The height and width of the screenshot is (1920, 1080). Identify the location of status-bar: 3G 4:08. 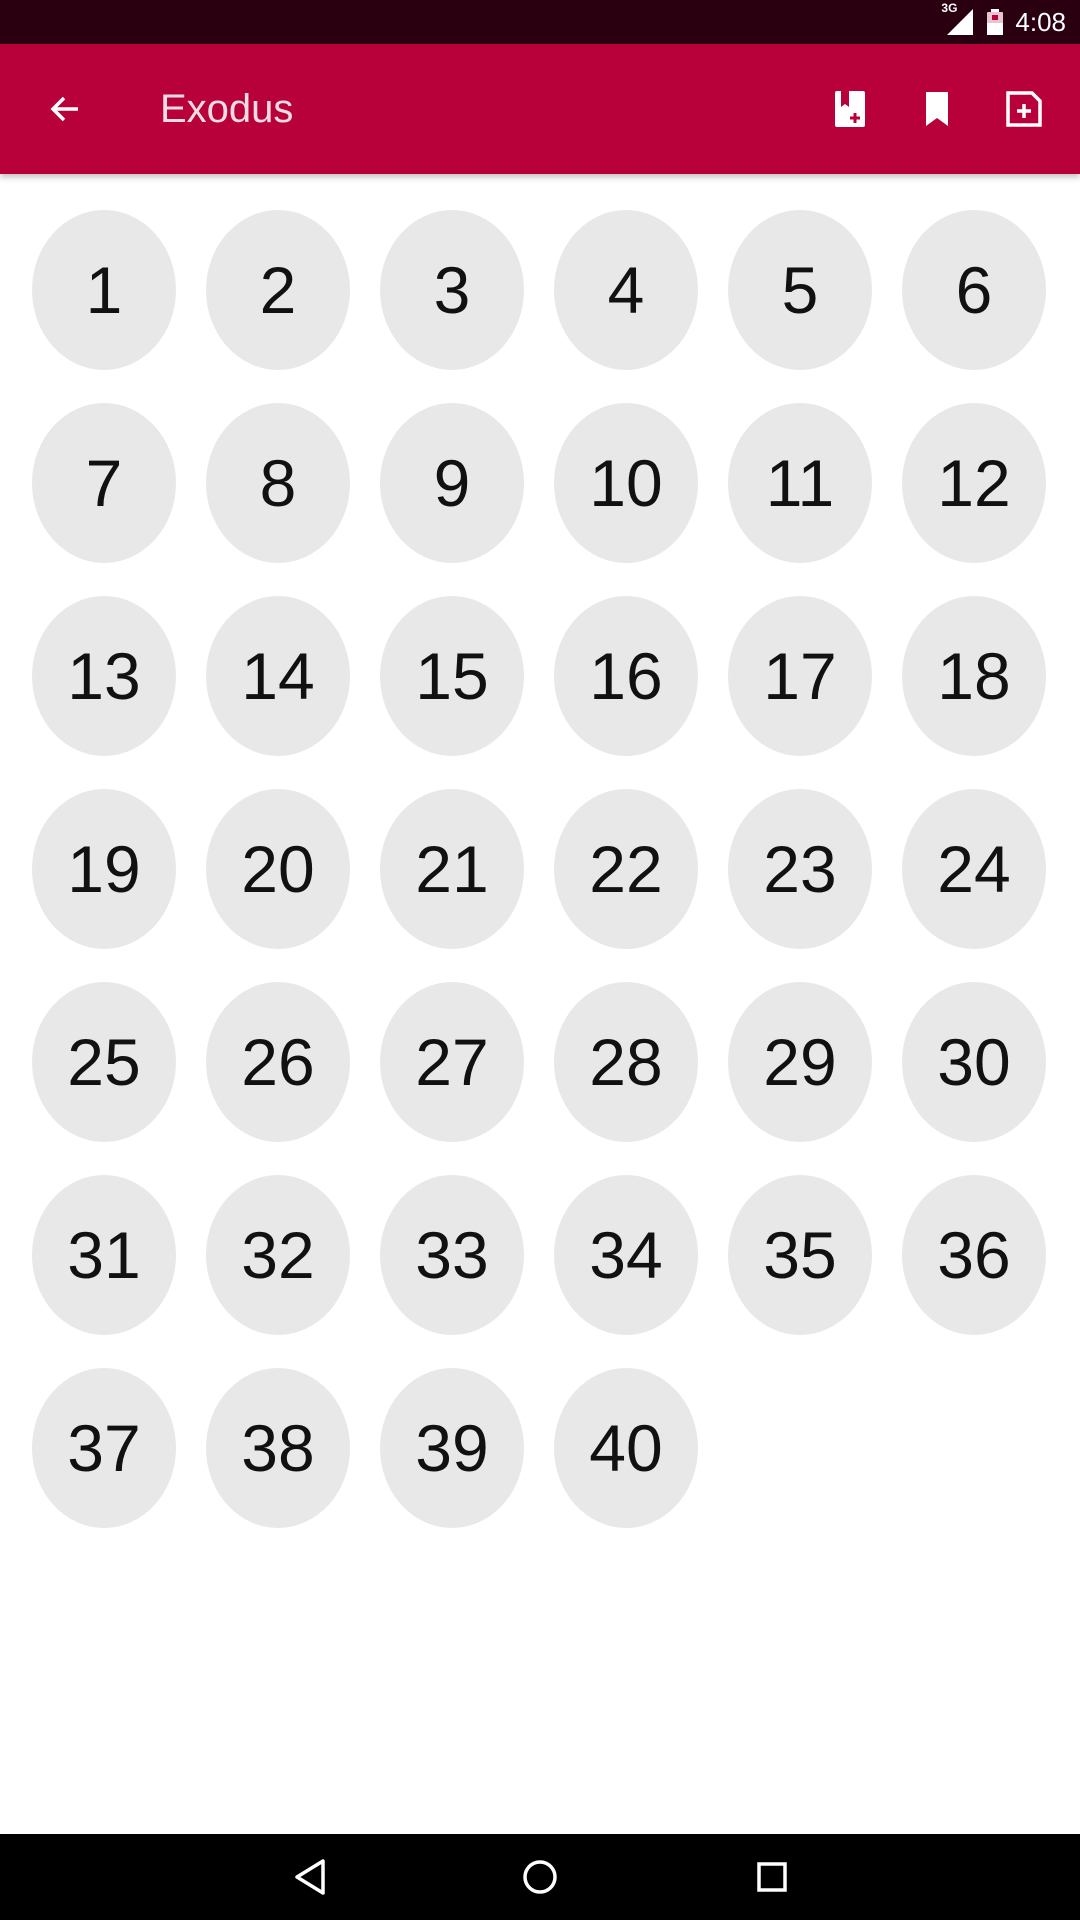
(540, 22).